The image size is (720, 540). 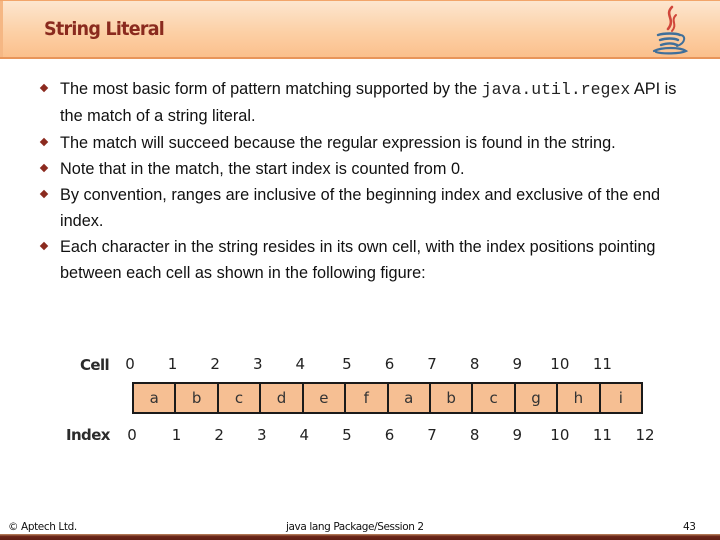 What do you see at coordinates (360, 537) in the screenshot?
I see `footer-bar` at bounding box center [360, 537].